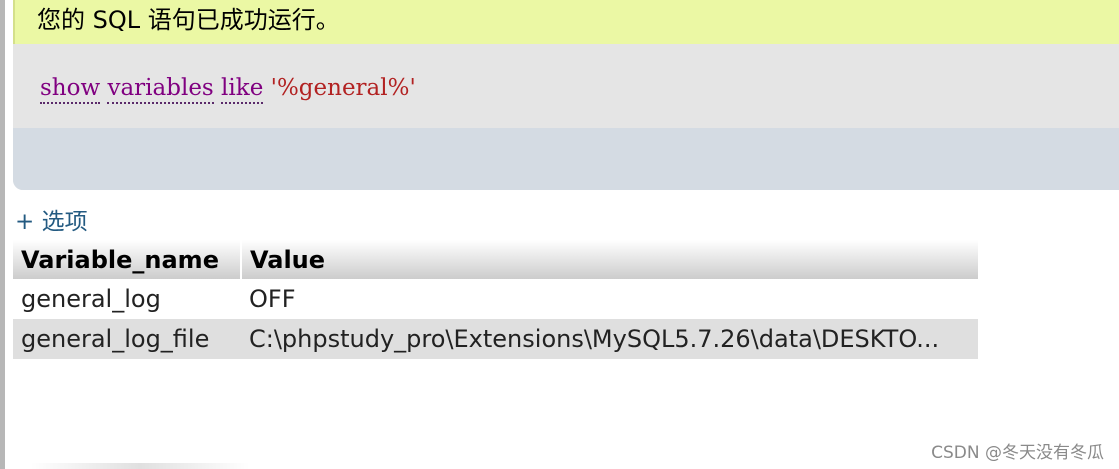 This screenshot has height=469, width=1119. What do you see at coordinates (566, 22) in the screenshot?
I see `success-notice: 您的 SQL 语句已成功运行。` at bounding box center [566, 22].